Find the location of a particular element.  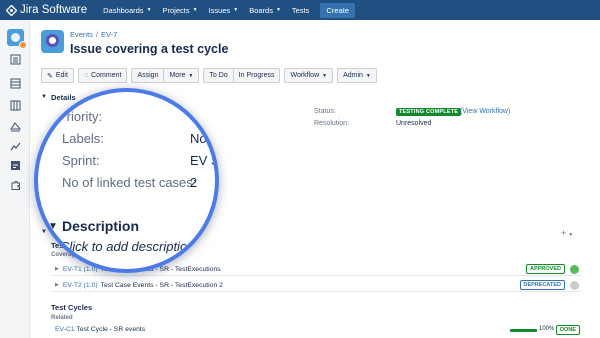

test-cycle-summary: Test Cycle - SR events is located at coordinates (111, 329).